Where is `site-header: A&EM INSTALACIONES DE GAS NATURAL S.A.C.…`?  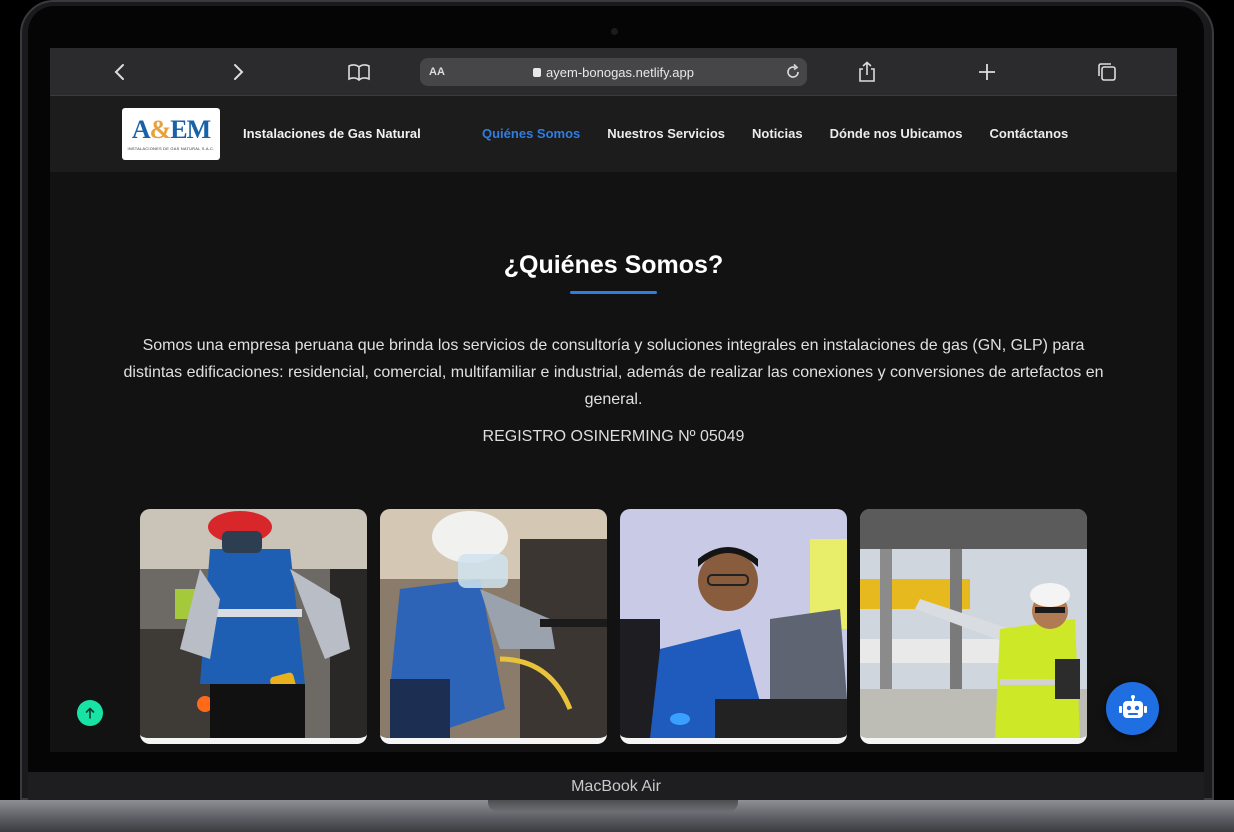 site-header: A&EM INSTALACIONES DE GAS NATURAL S.A.C.… is located at coordinates (613, 134).